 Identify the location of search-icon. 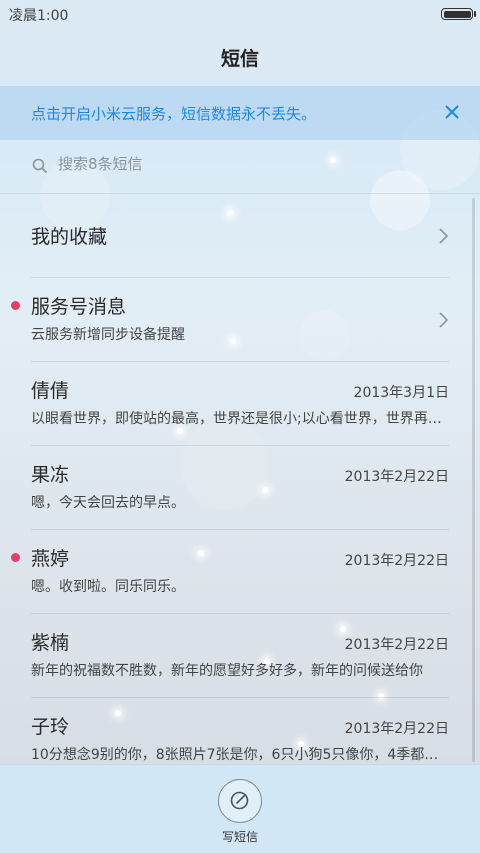
(40, 166).